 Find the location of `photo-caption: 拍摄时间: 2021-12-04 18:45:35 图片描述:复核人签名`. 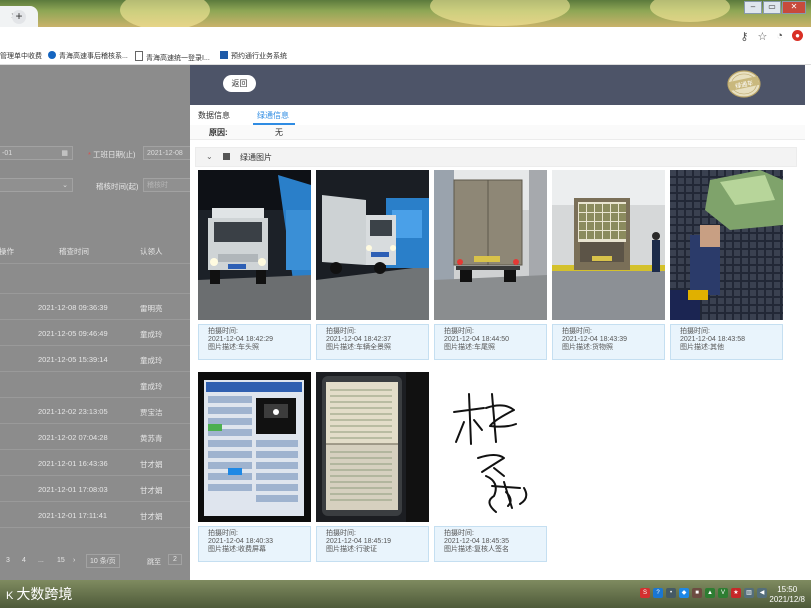

photo-caption: 拍摄时间: 2021-12-04 18:45:35 图片描述:复核人签名 is located at coordinates (490, 544).